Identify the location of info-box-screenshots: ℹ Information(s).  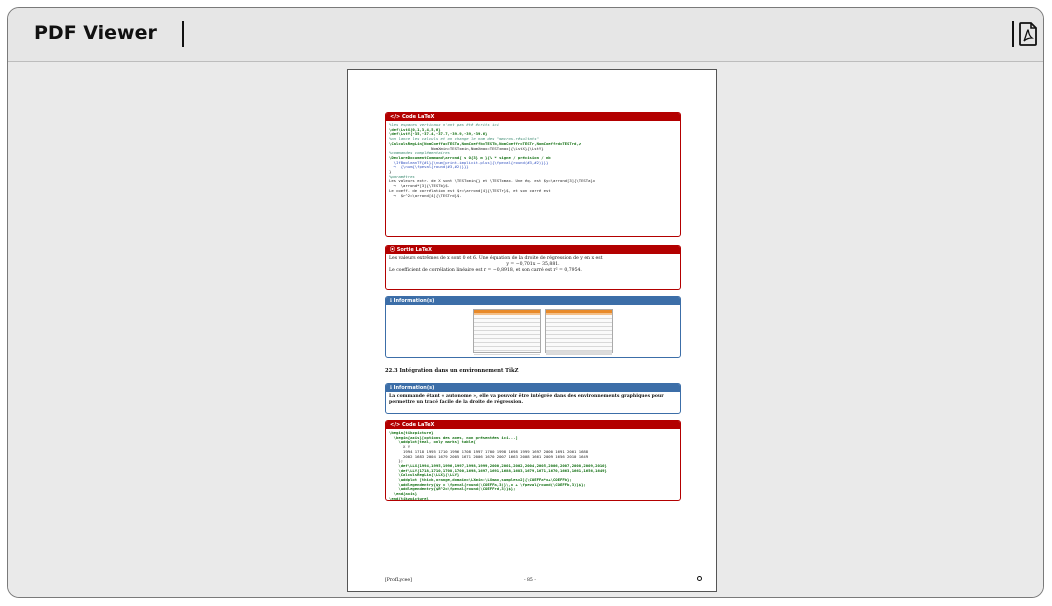
(533, 327).